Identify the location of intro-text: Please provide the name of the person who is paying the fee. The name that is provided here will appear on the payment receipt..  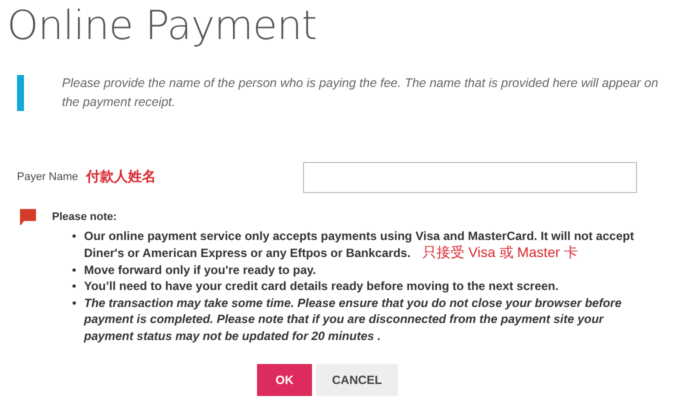
(361, 93).